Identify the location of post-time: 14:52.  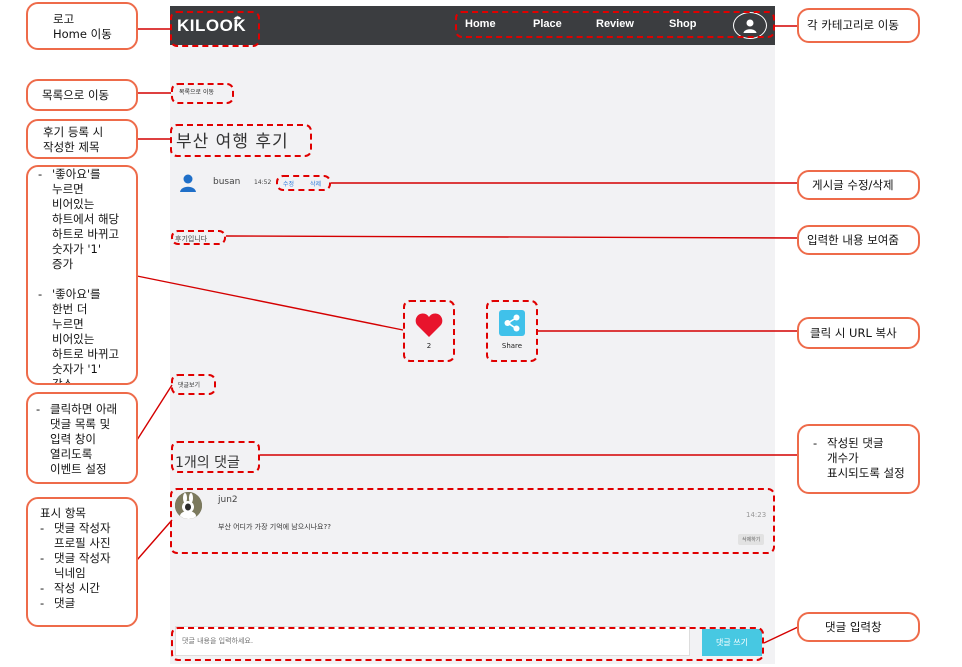
(263, 182).